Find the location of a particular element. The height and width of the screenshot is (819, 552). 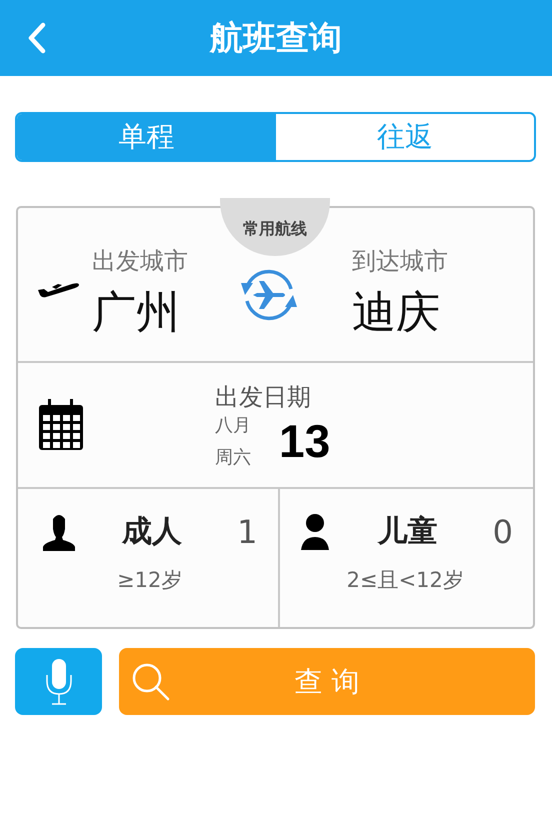

microphone-icon is located at coordinates (59, 681).